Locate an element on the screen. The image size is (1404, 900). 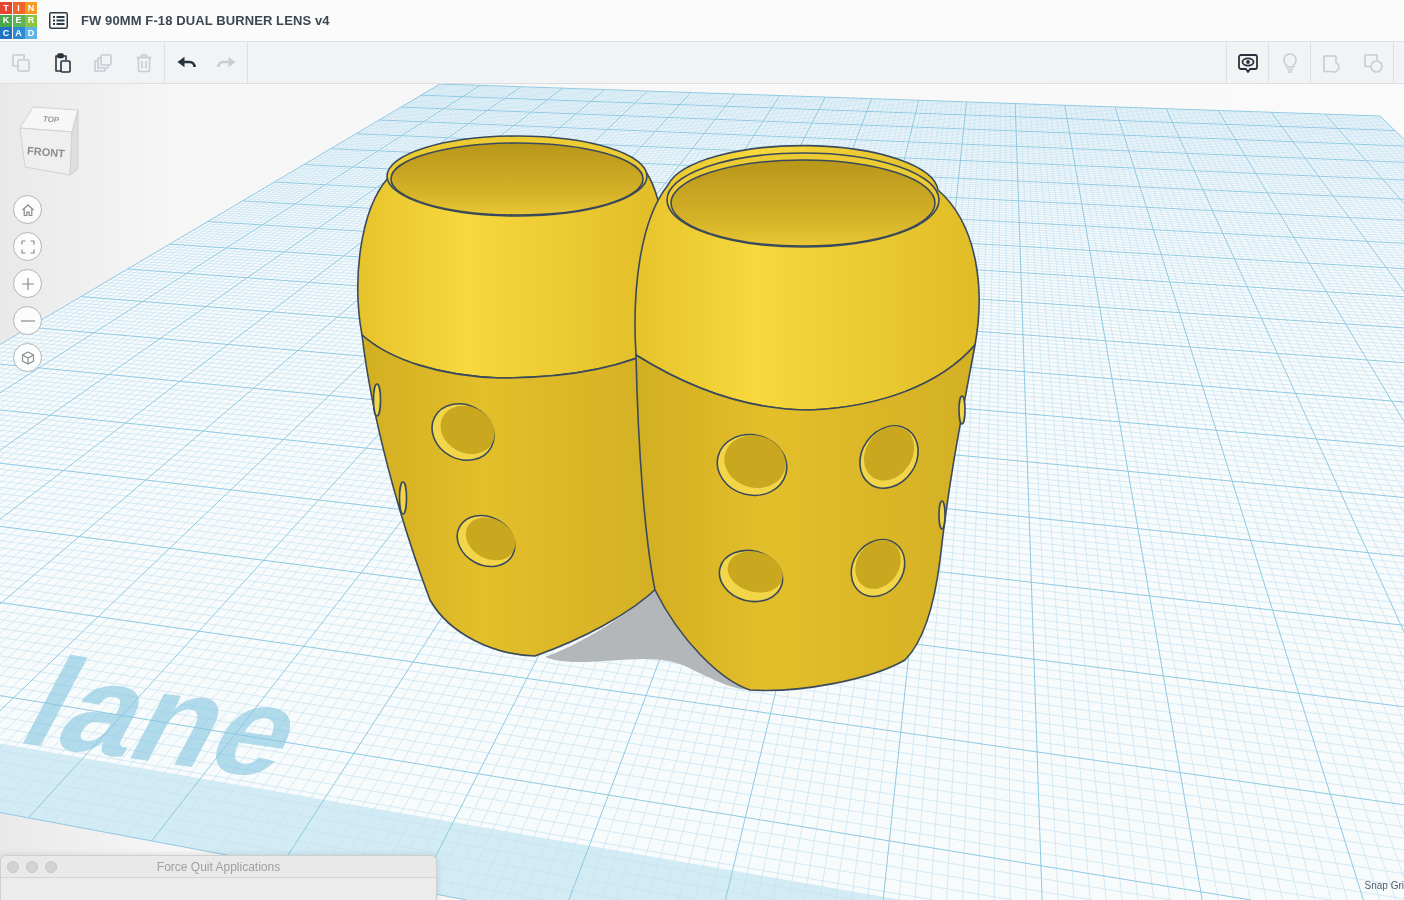
corners-icon is located at coordinates (27, 246).